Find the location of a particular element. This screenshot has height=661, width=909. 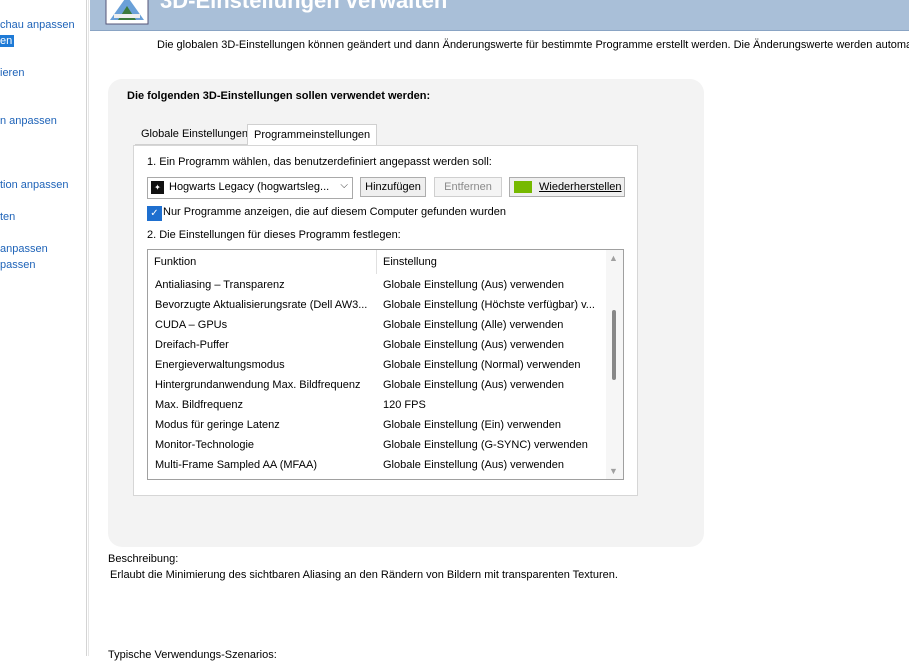

feature-cell: CUDA – GPUs is located at coordinates (191, 325).